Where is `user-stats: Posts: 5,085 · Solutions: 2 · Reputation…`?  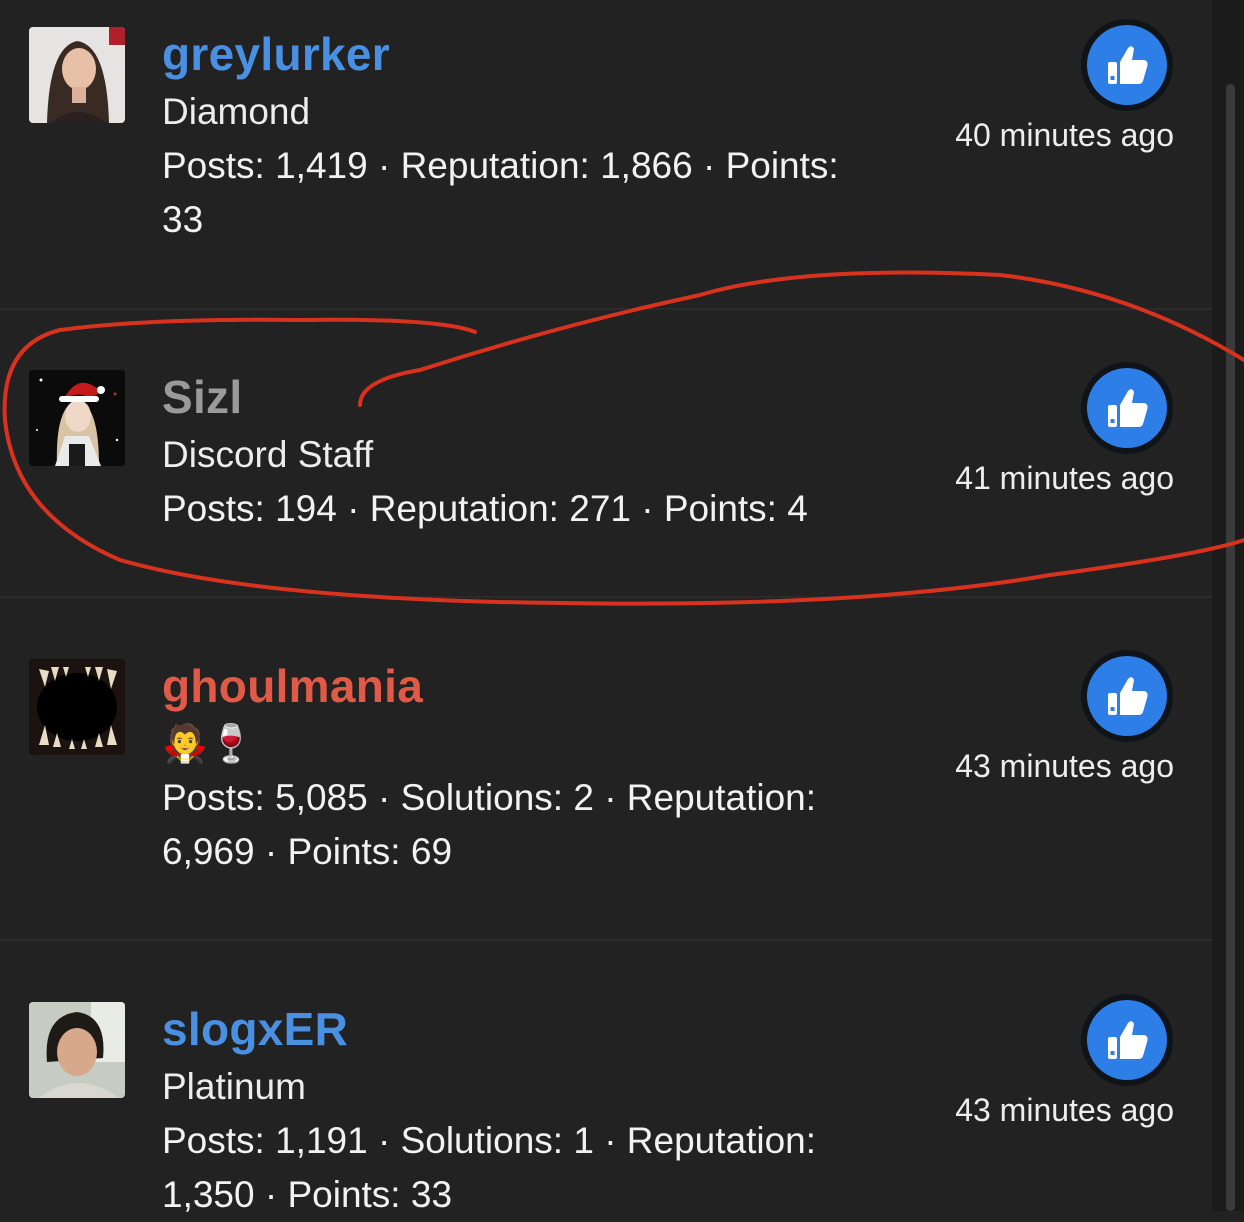
user-stats: Posts: 5,085 · Solutions: 2 · Reputation… is located at coordinates (527, 825).